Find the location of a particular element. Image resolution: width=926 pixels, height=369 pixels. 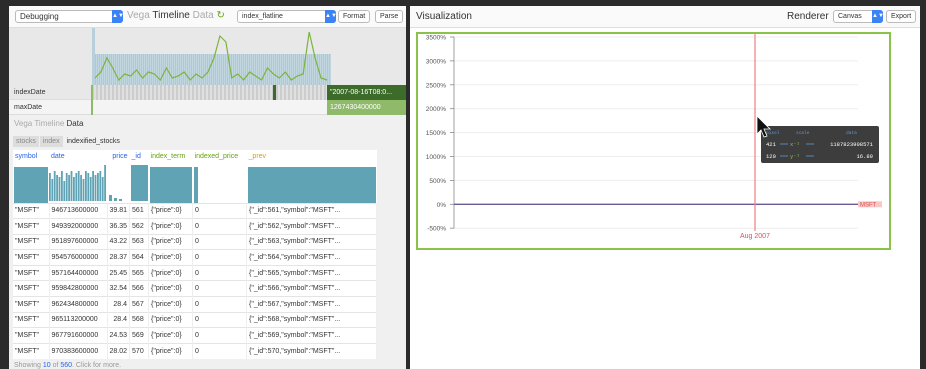

table-cell: 39.81 is located at coordinates (119, 210).